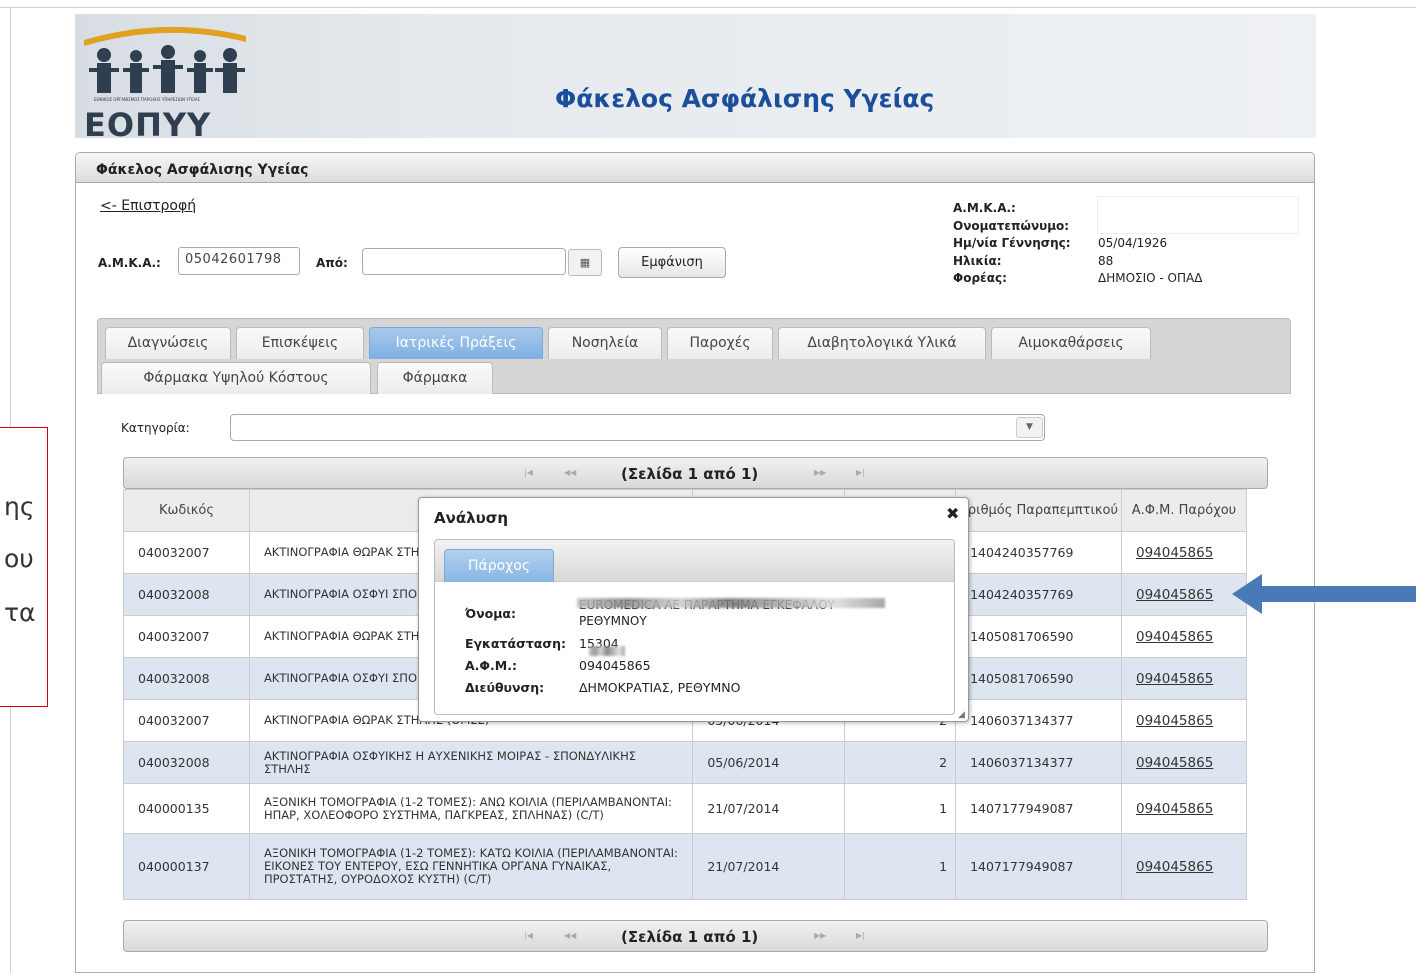 The height and width of the screenshot is (973, 1416). I want to click on column-header-provider-afm: Α.Φ.Μ. Παρόχου, so click(1184, 510).